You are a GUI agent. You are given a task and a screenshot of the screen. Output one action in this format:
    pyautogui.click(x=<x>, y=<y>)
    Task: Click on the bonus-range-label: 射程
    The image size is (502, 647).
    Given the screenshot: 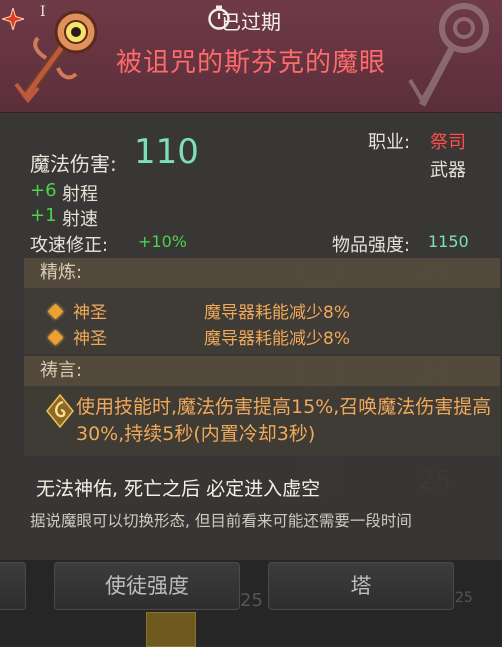 What is the action you would take?
    pyautogui.click(x=80, y=194)
    